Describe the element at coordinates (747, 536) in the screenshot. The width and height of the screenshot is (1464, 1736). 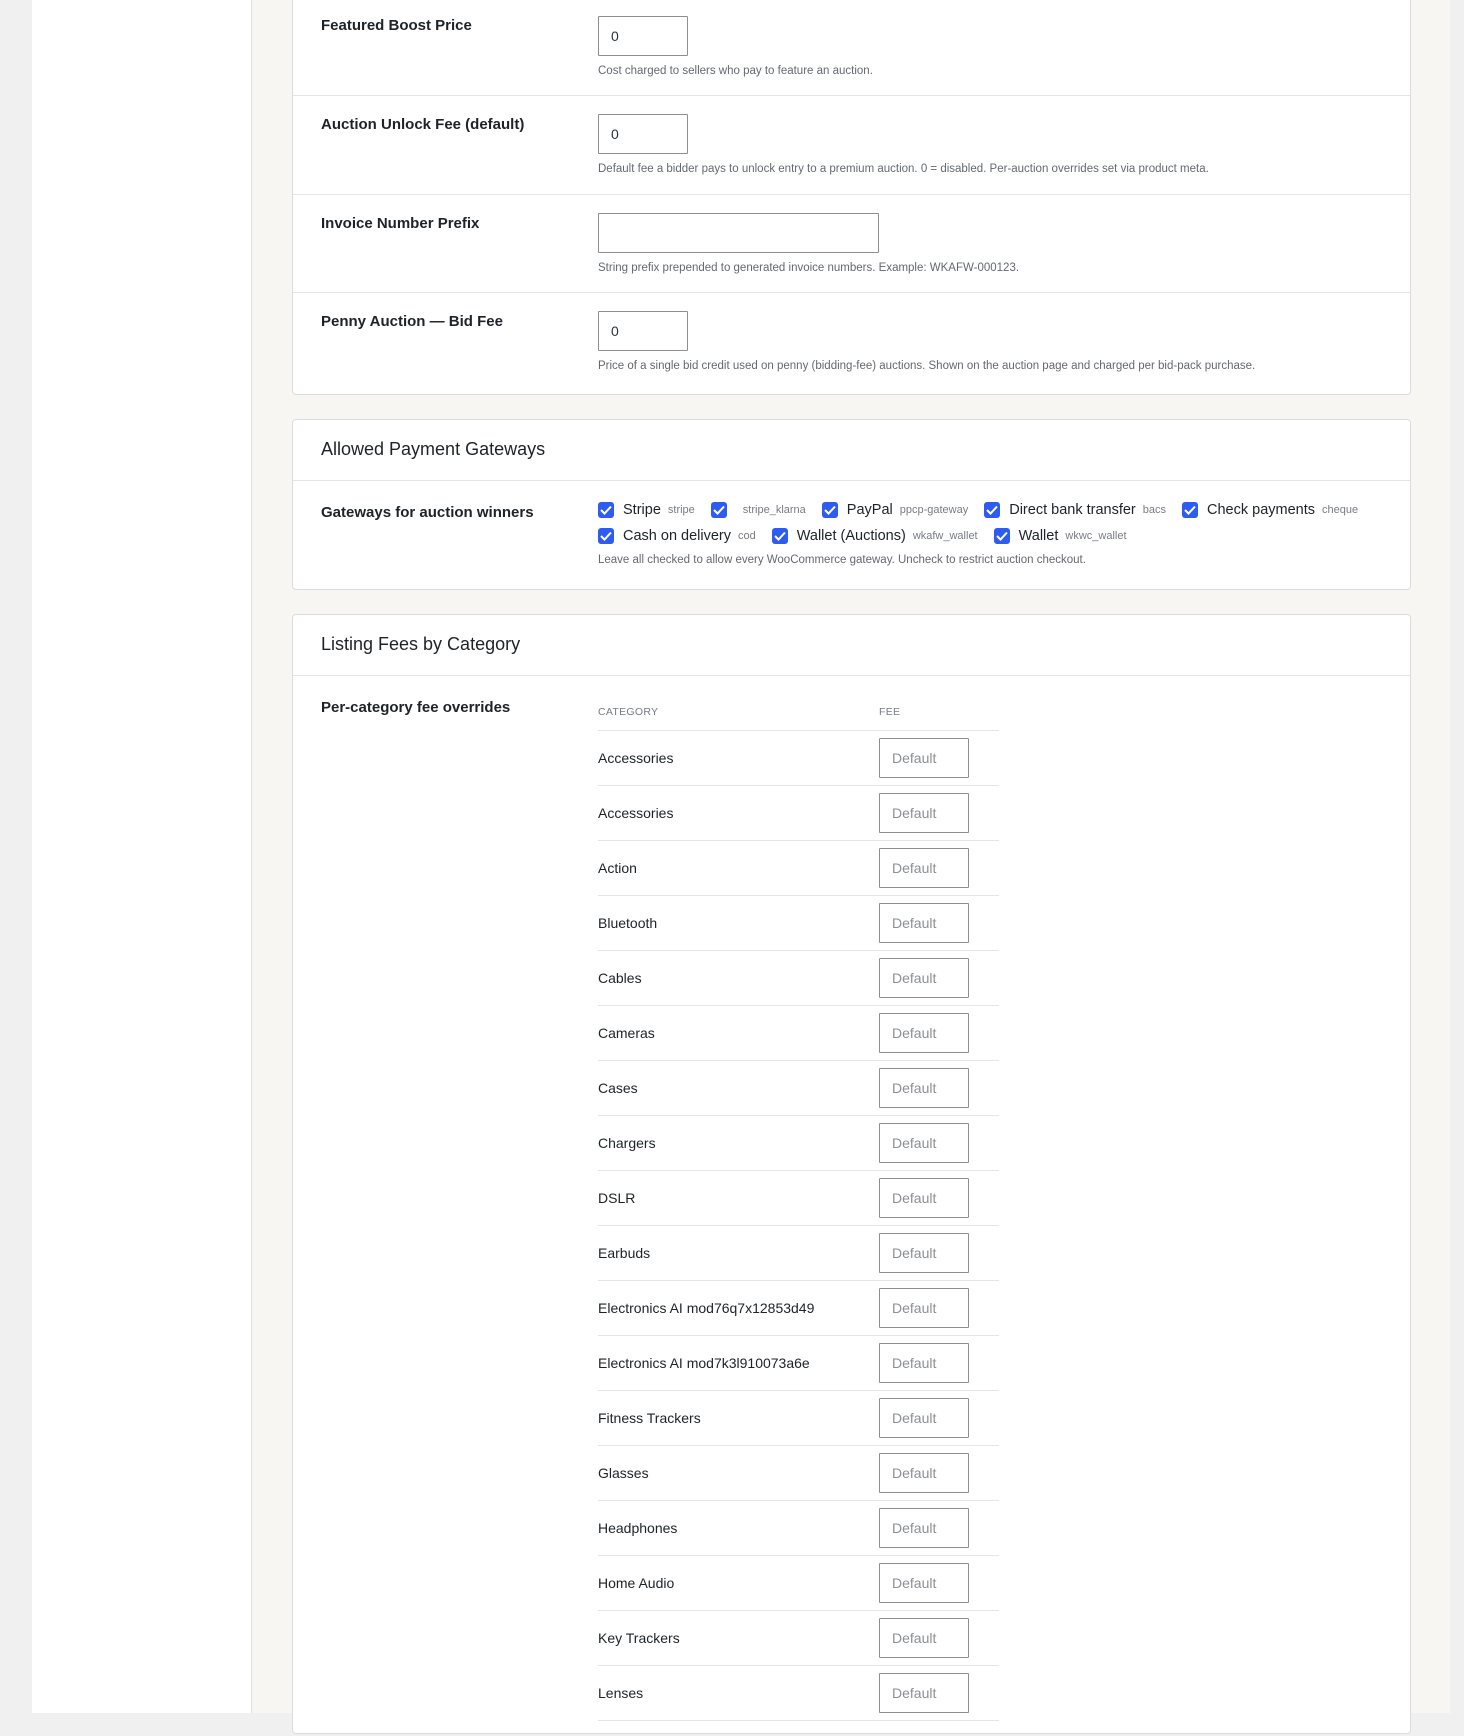
I see `gateway-id: cod` at that location.